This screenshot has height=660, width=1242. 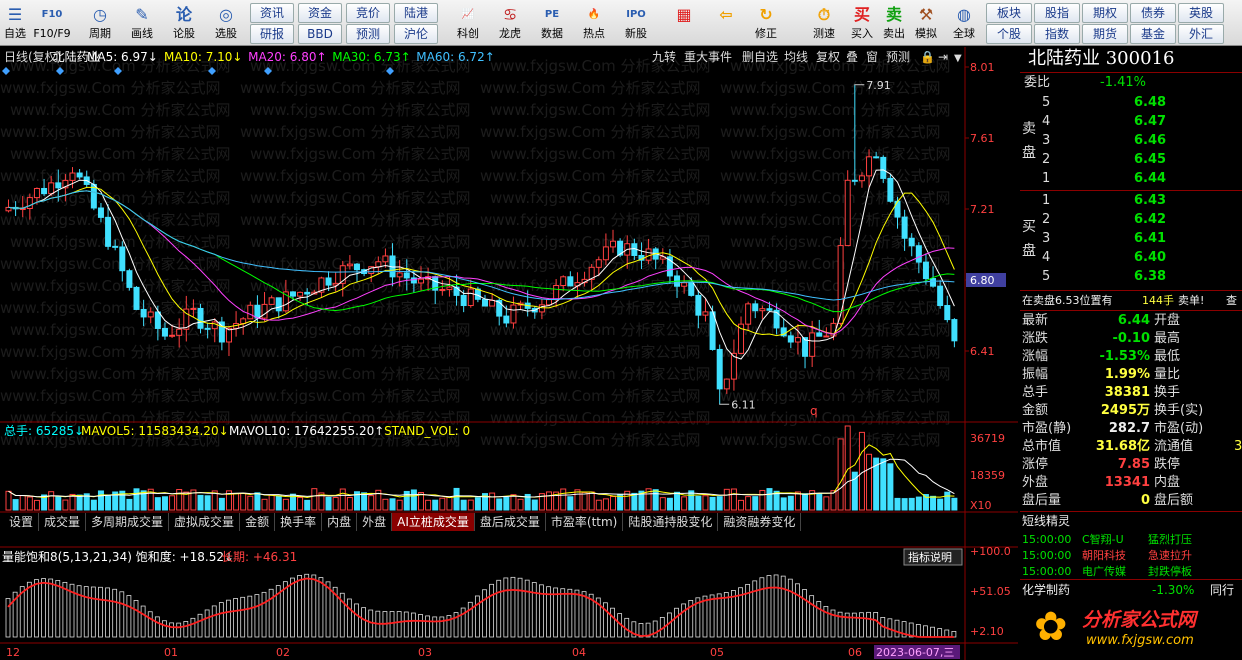 I want to click on toolbar-data-pe-button: PE 数据, so click(x=552, y=23).